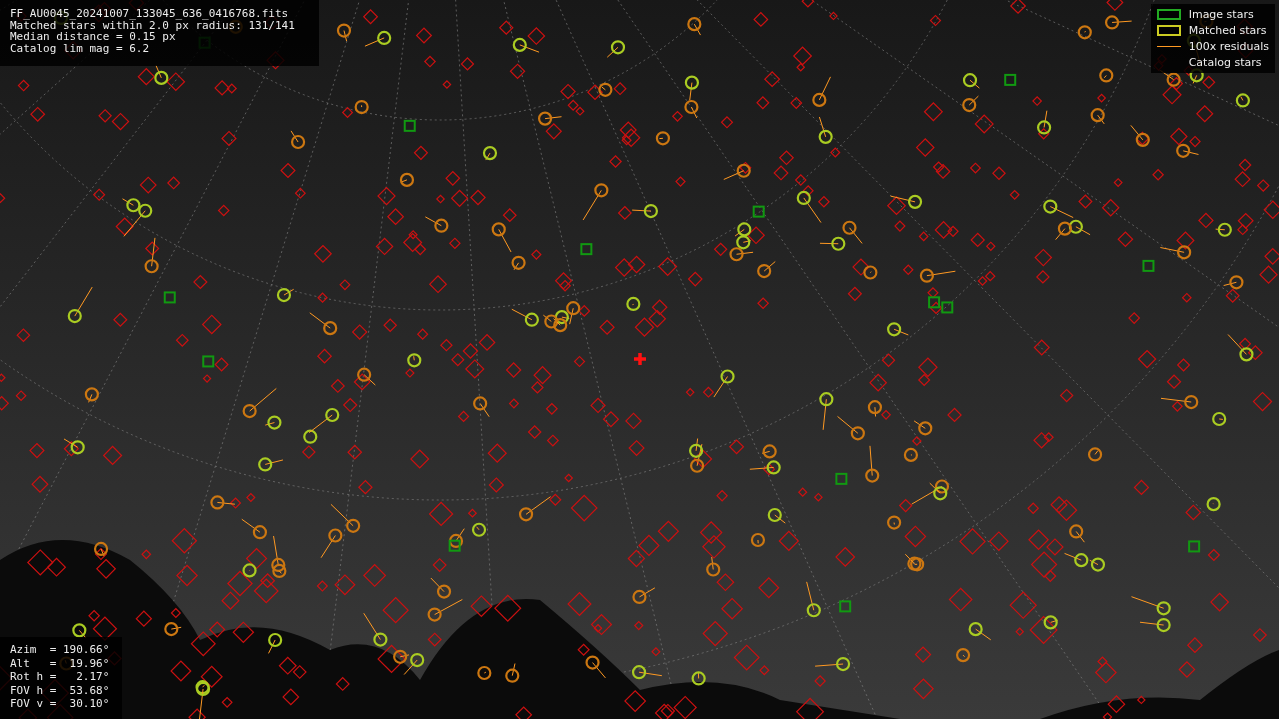  What do you see at coordinates (1221, 14) in the screenshot?
I see `legend-label: Image stars` at bounding box center [1221, 14].